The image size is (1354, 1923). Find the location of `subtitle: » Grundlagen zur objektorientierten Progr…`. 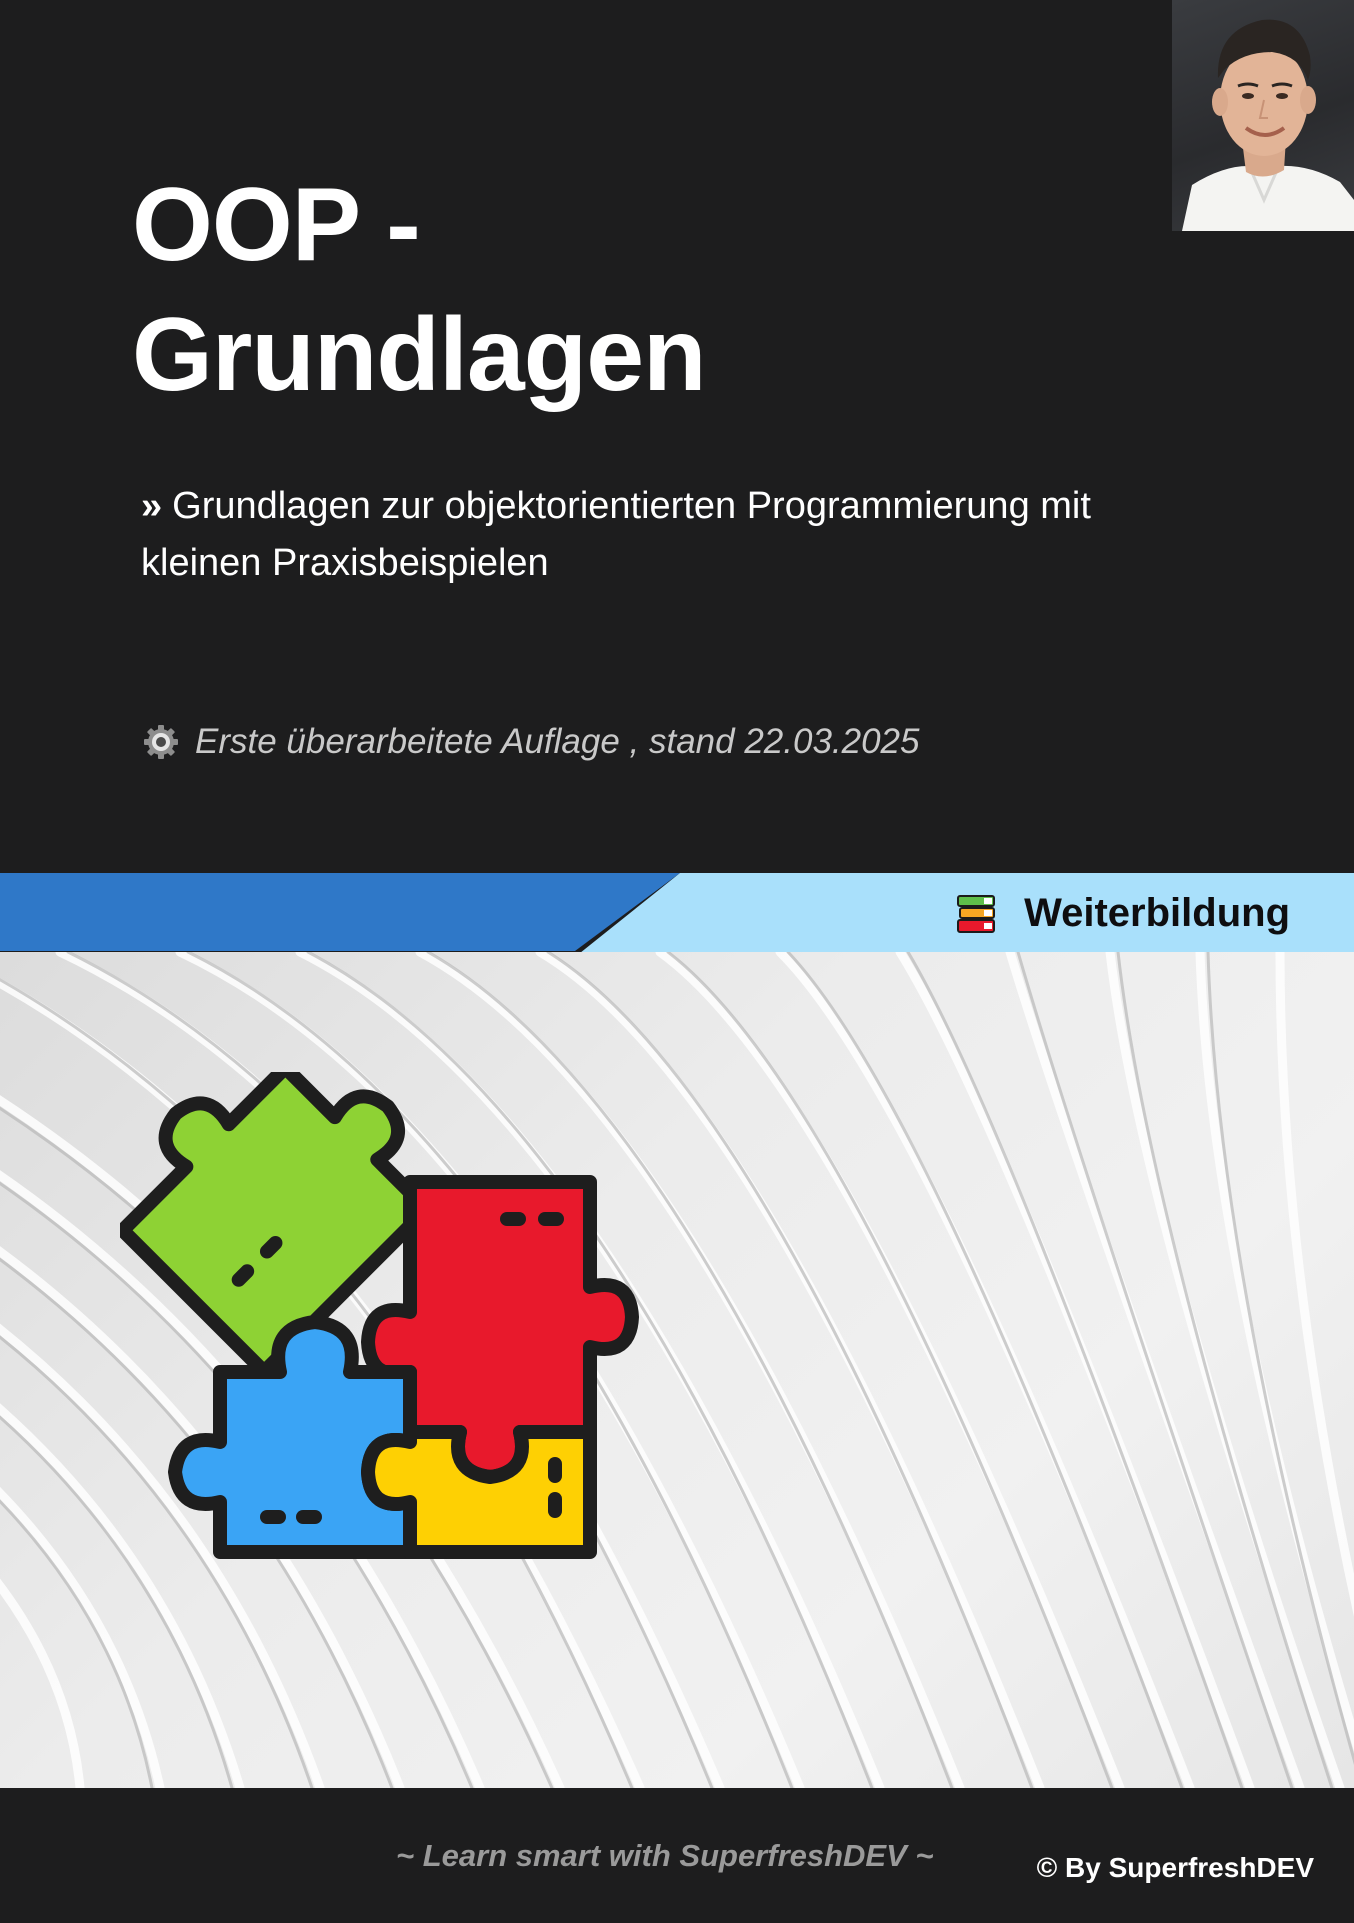

subtitle: » Grundlagen zur objektorientierten Progr… is located at coordinates (676, 535).